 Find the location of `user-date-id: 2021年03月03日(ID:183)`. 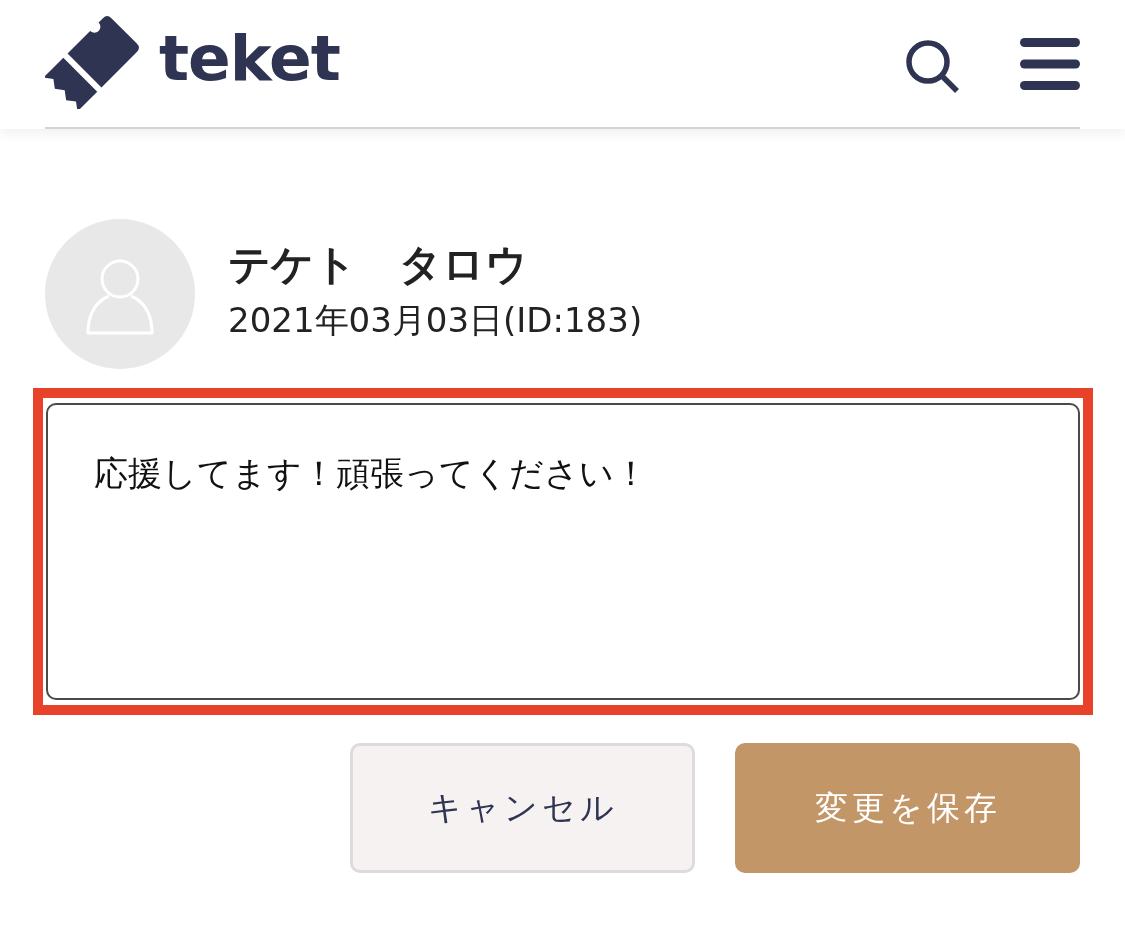

user-date-id: 2021年03月03日(ID:183) is located at coordinates (435, 321).